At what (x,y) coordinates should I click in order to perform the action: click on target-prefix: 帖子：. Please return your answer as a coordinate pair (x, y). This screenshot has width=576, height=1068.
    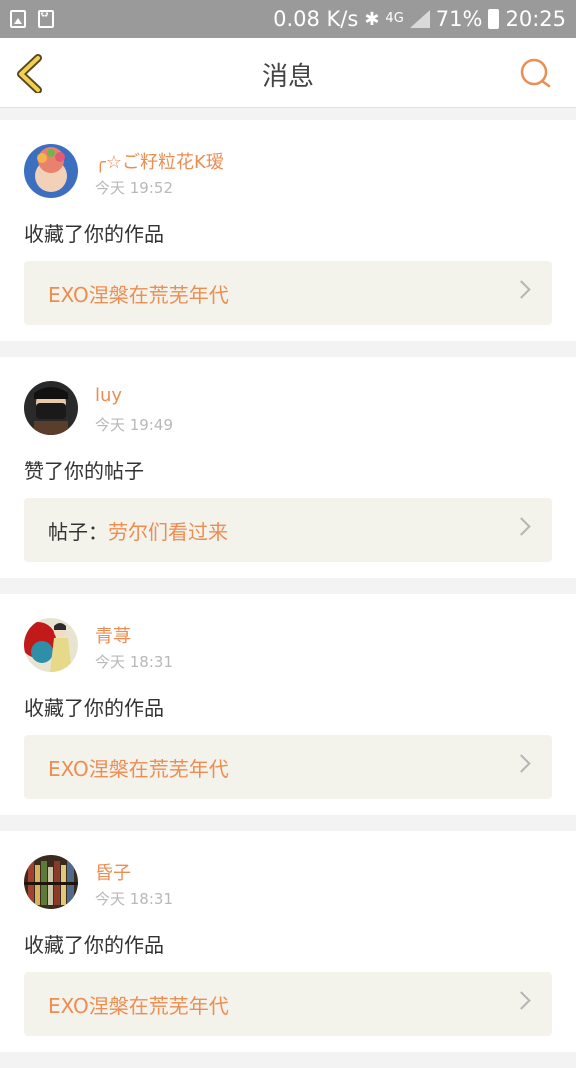
    Looking at the image, I should click on (78, 531).